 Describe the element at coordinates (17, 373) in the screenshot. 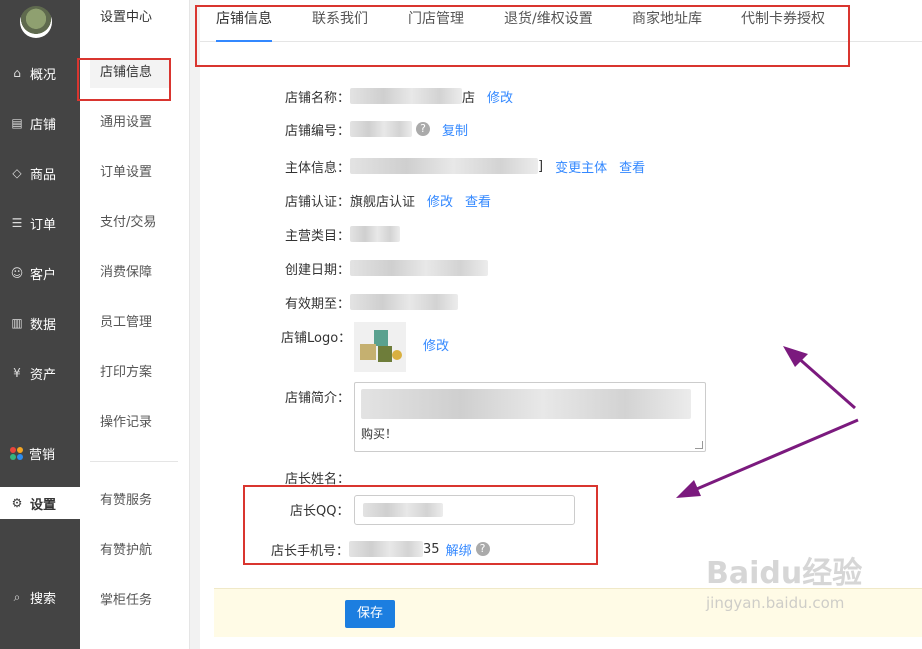

I see `yuan-icon: ¥` at that location.